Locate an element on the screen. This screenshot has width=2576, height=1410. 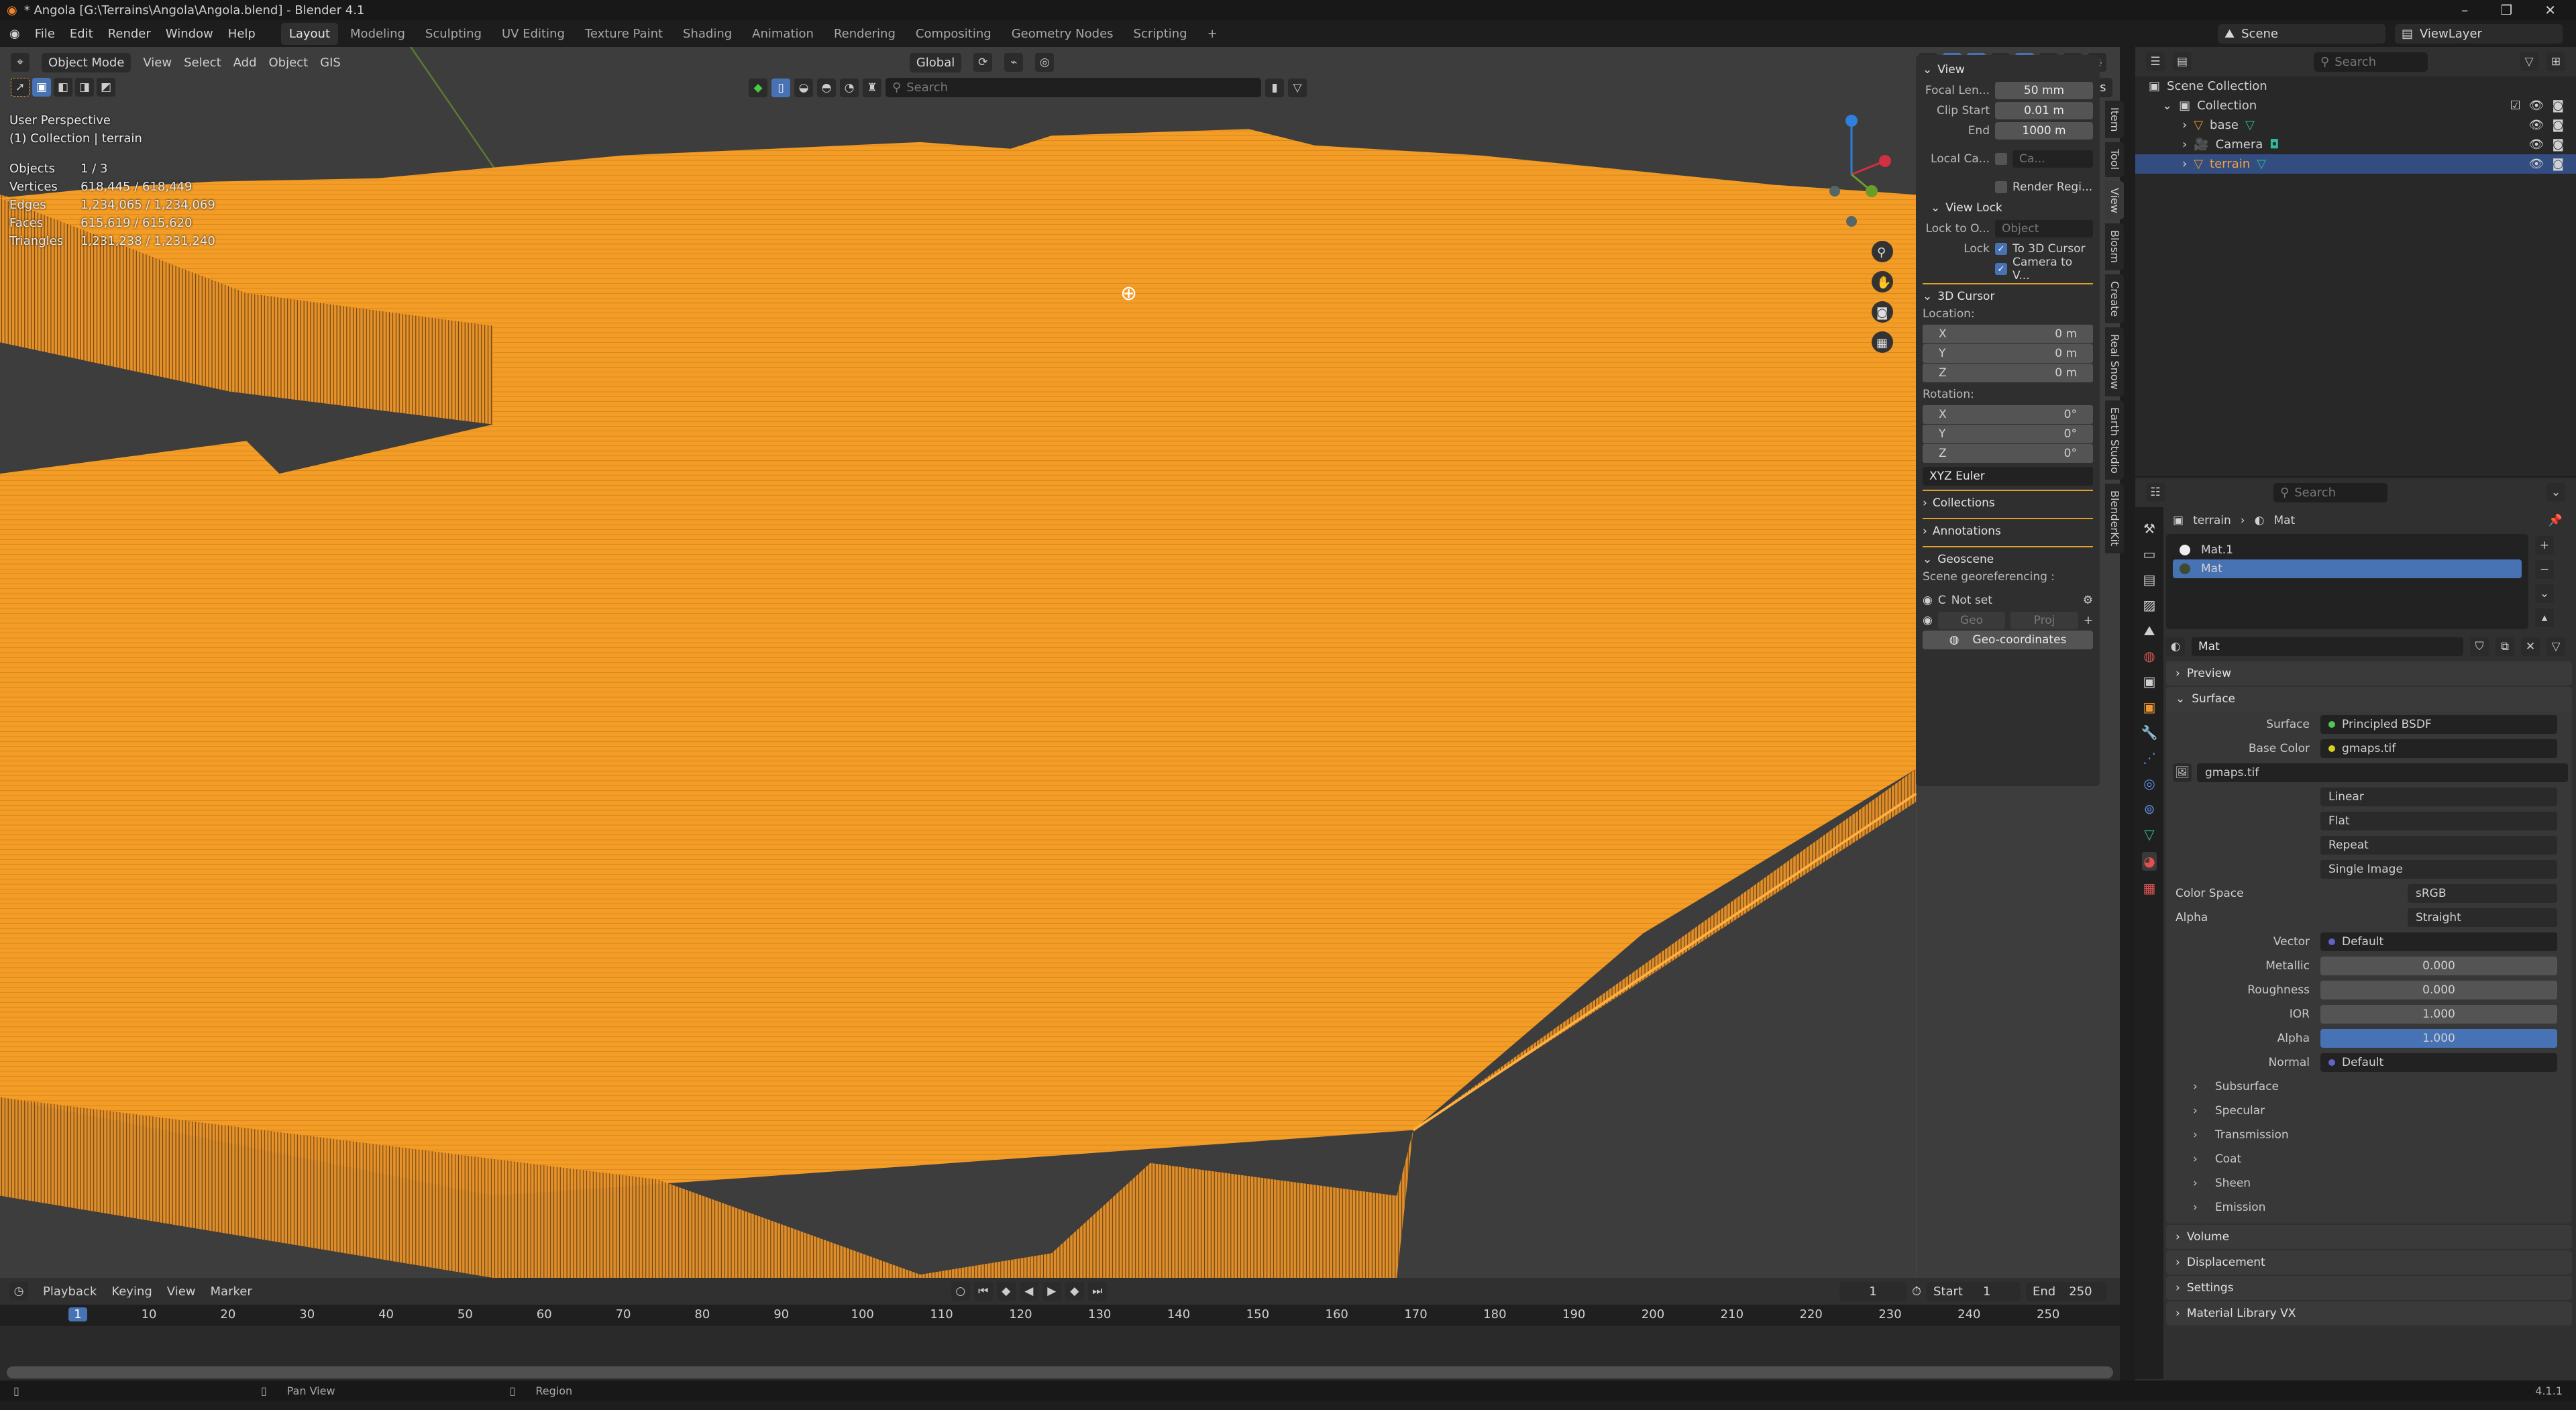
material-slot: Mat.1 is located at coordinates (2347, 550).